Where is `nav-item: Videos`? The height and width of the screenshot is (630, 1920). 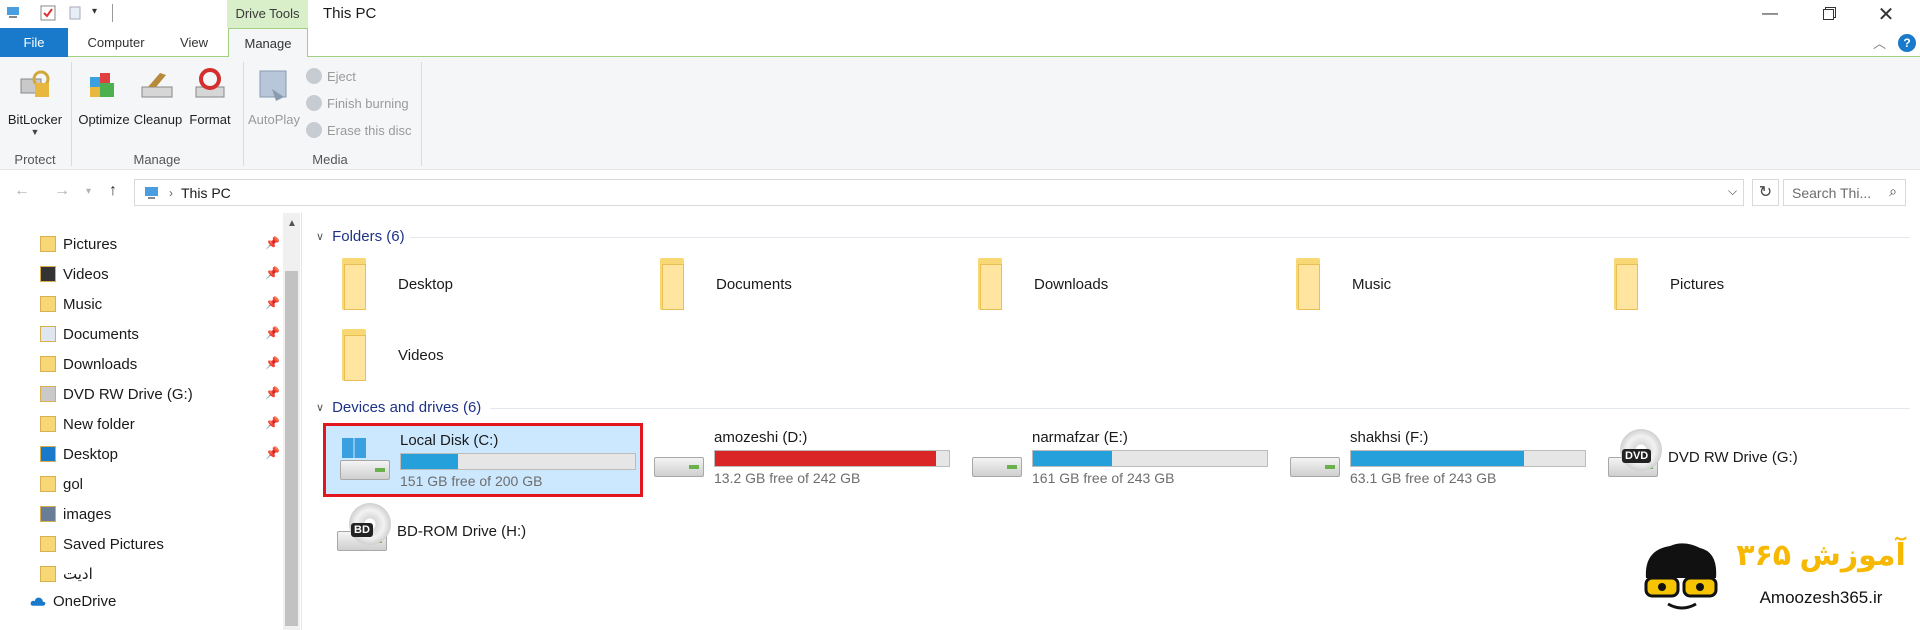
nav-item: Videos is located at coordinates (74, 274).